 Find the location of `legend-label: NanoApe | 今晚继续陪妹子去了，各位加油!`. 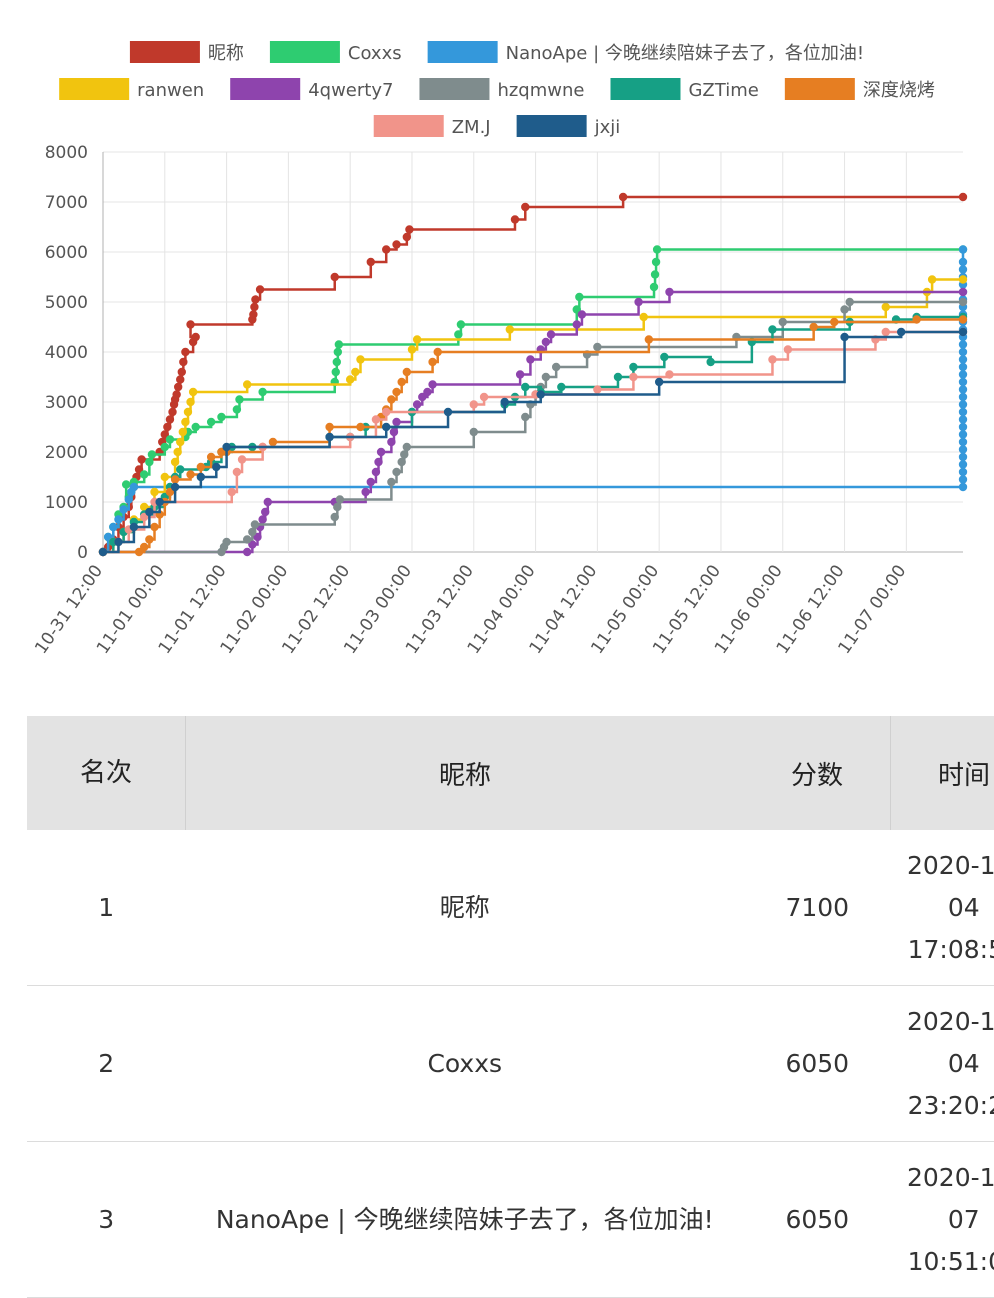

legend-label: NanoApe | 今晚继续陪妹子去了，各位加油! is located at coordinates (685, 53).